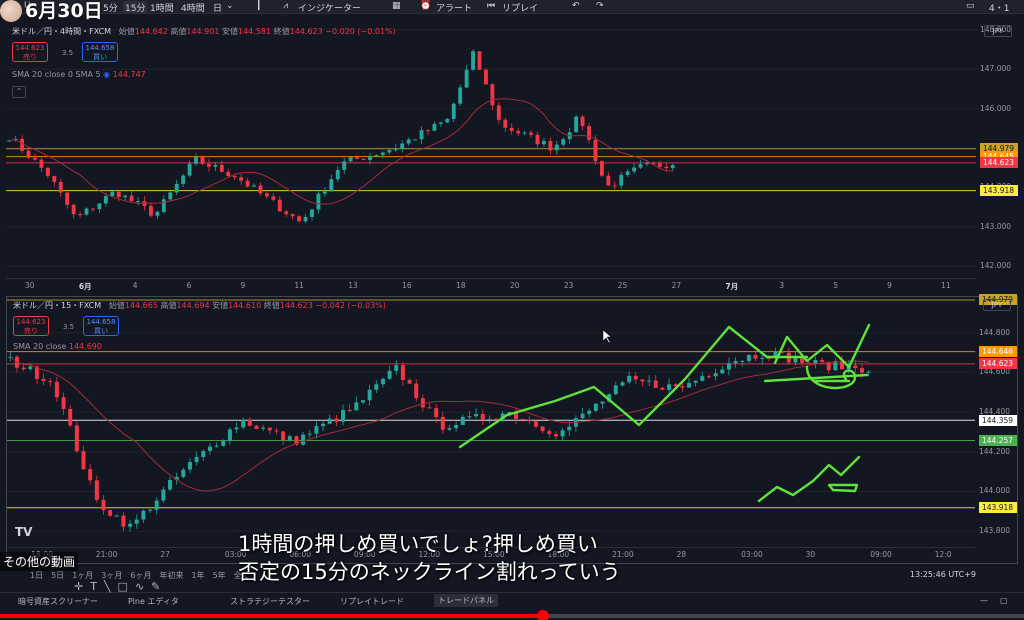 Image resolution: width=1024 pixels, height=620 pixels. I want to click on panel-tab-3: リプレイトレード, so click(372, 601).